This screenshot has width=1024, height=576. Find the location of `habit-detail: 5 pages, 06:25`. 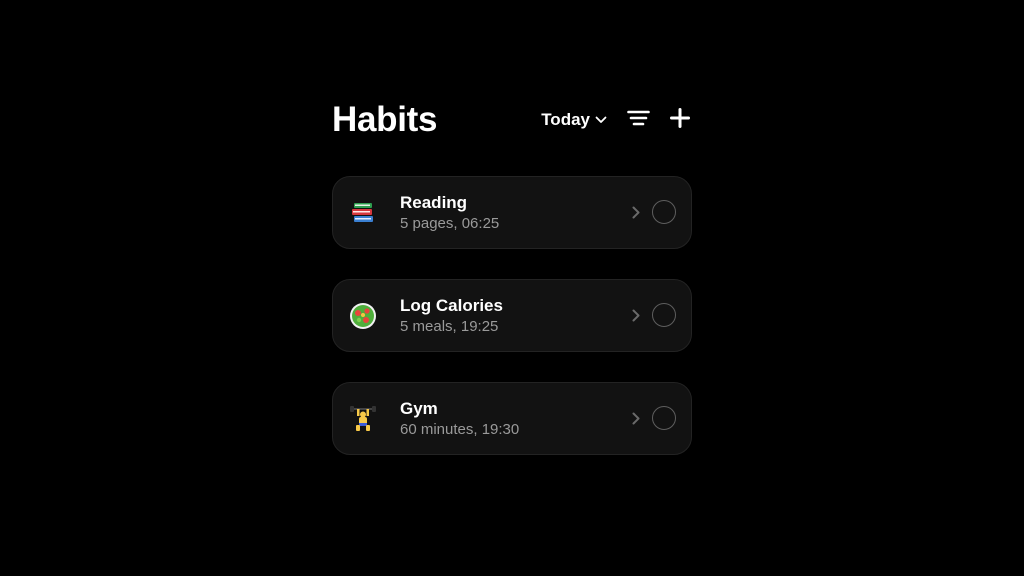

habit-detail: 5 pages, 06:25 is located at coordinates (450, 223).